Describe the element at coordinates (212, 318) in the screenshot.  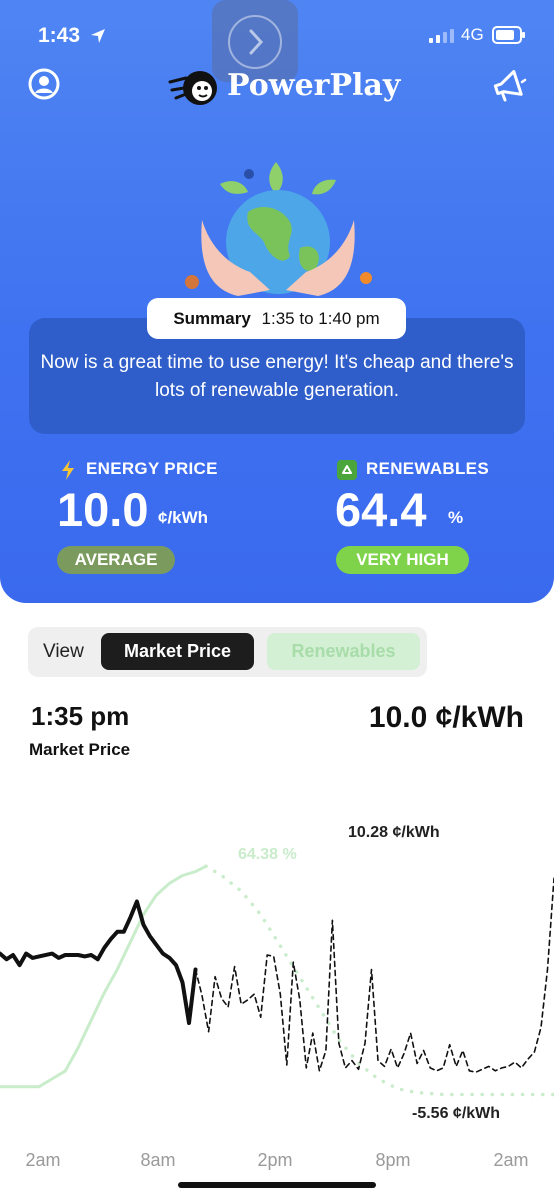
I see `summary-label: Summary` at that location.